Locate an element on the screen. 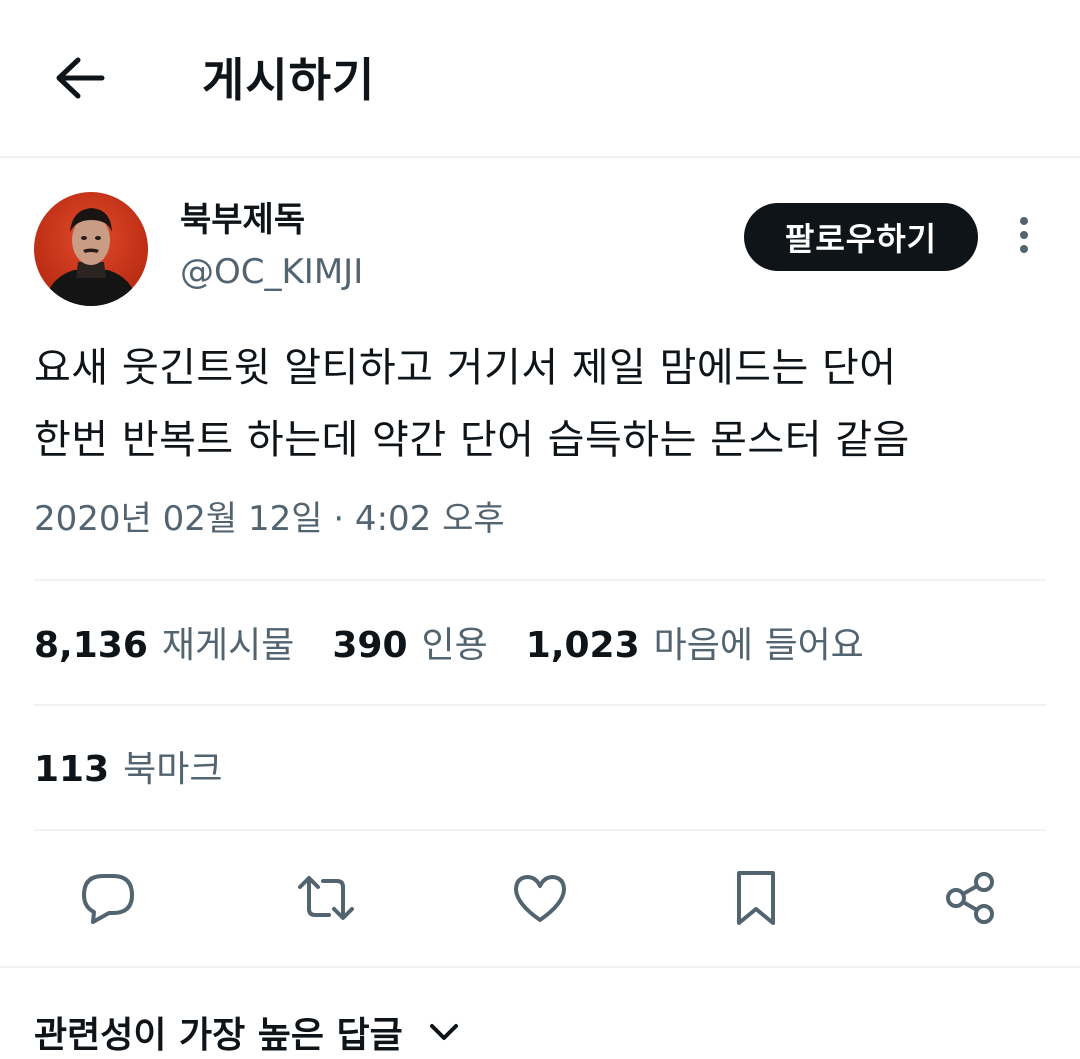 This screenshot has width=1080, height=1059. page-title: 게시하기 is located at coordinates (289, 80).